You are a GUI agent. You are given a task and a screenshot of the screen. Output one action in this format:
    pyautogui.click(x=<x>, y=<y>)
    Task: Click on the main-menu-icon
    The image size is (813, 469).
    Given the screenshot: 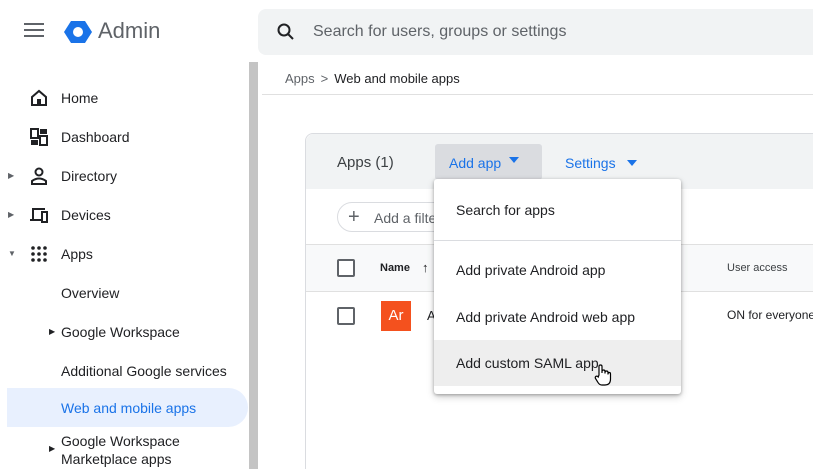 What is the action you would take?
    pyautogui.click(x=34, y=32)
    